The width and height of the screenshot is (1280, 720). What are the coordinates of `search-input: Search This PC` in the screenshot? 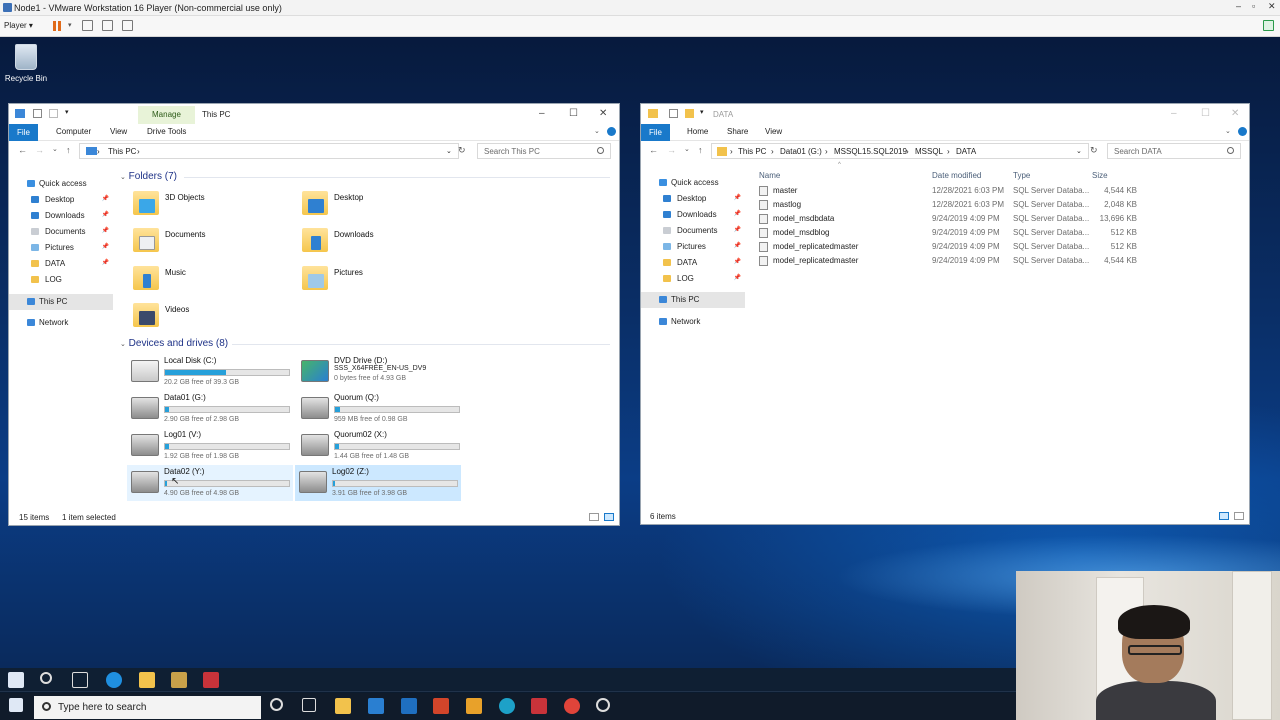 It's located at (544, 151).